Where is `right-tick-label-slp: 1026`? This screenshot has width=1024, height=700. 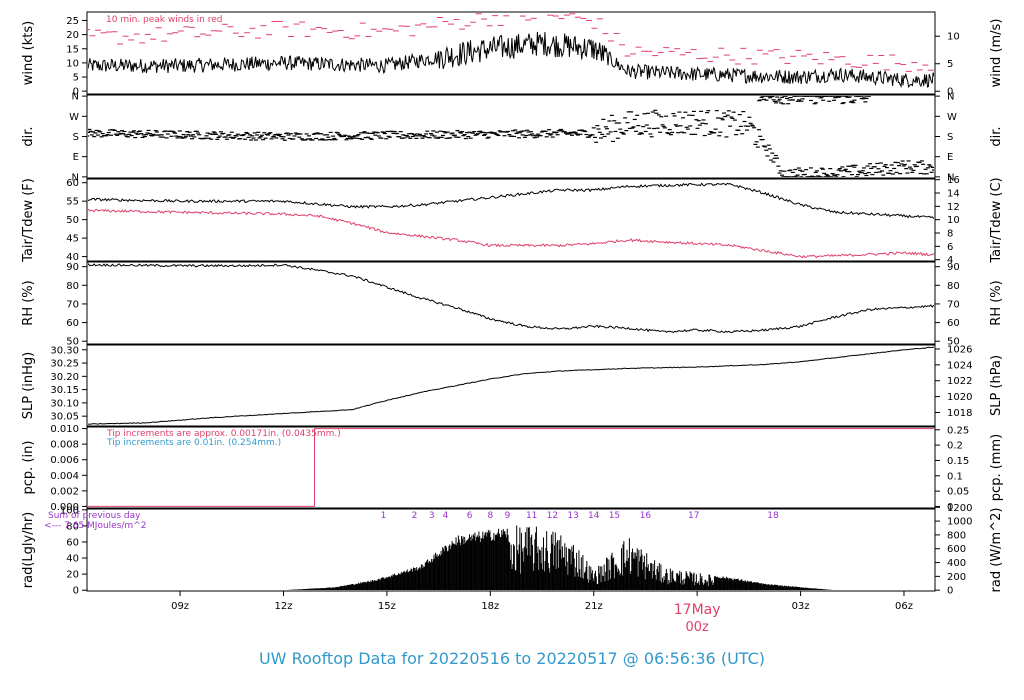
right-tick-label-slp: 1026 is located at coordinates (959, 349).